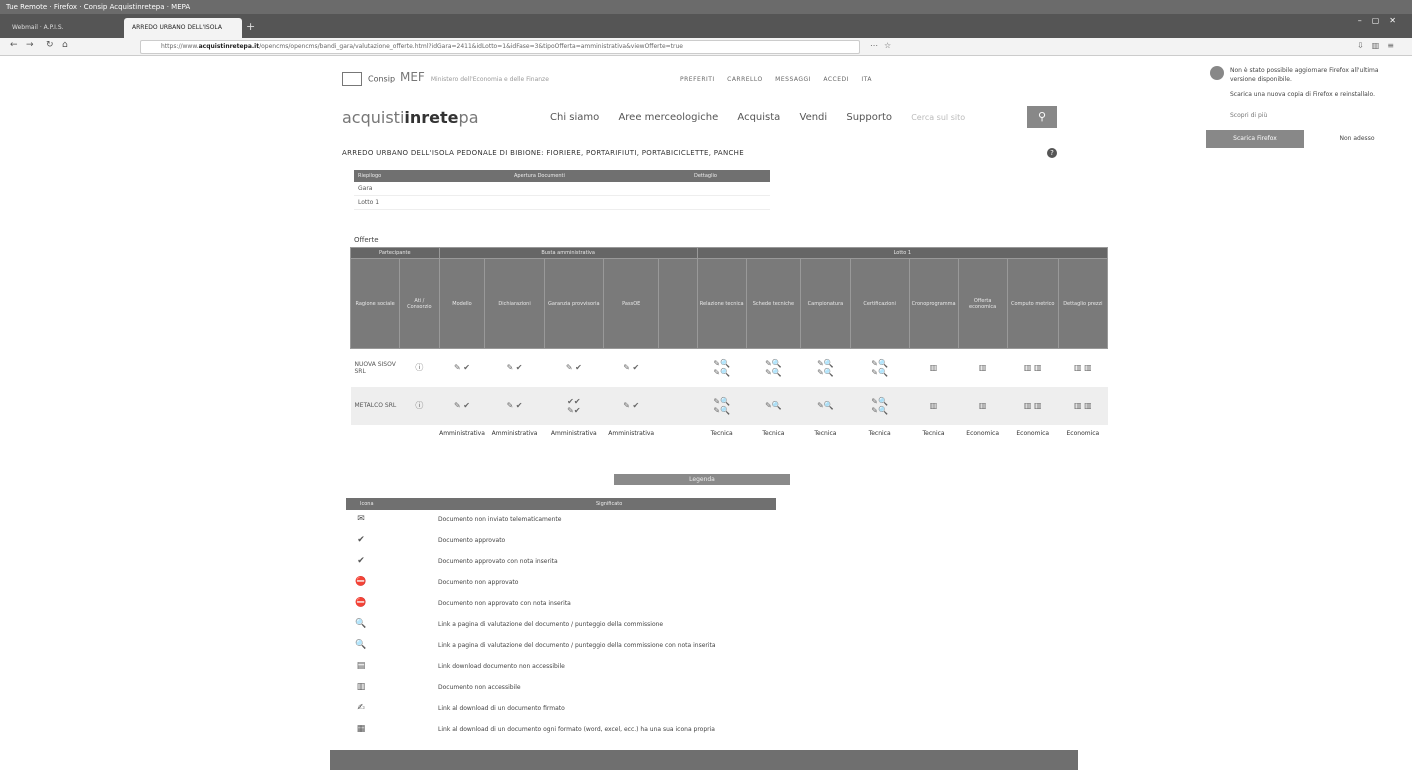 The width and height of the screenshot is (1412, 770). I want to click on mef-label: MEF, so click(412, 77).